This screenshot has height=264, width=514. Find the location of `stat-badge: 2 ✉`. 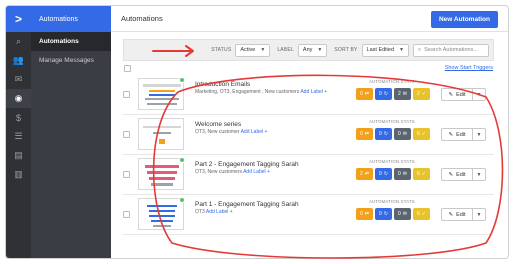

stat-badge: 2 ✉ is located at coordinates (402, 94).